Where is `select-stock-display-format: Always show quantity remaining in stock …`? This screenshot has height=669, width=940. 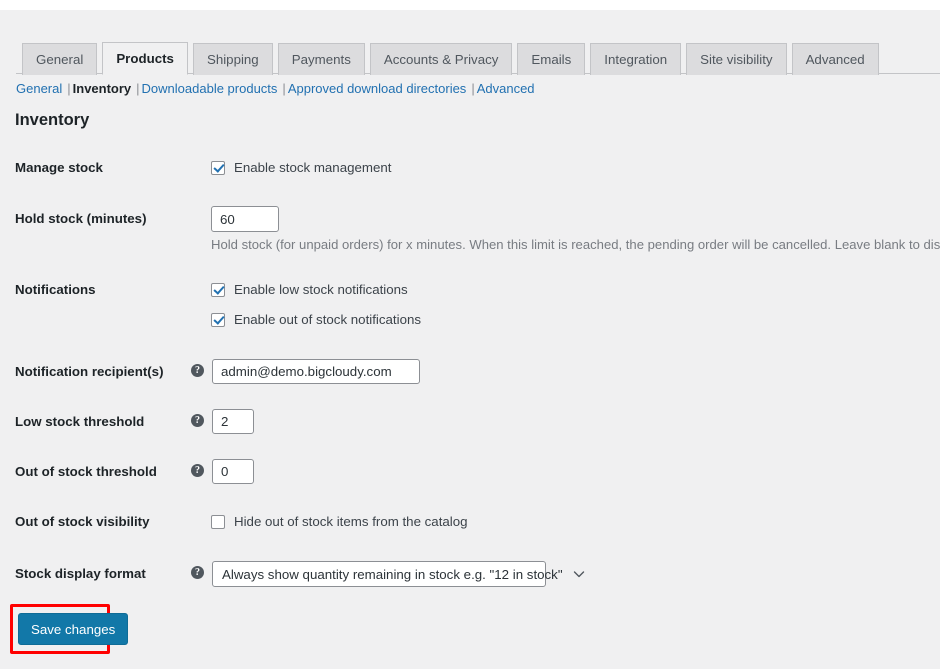
select-stock-display-format: Always show quantity remaining in stock … is located at coordinates (398, 574).